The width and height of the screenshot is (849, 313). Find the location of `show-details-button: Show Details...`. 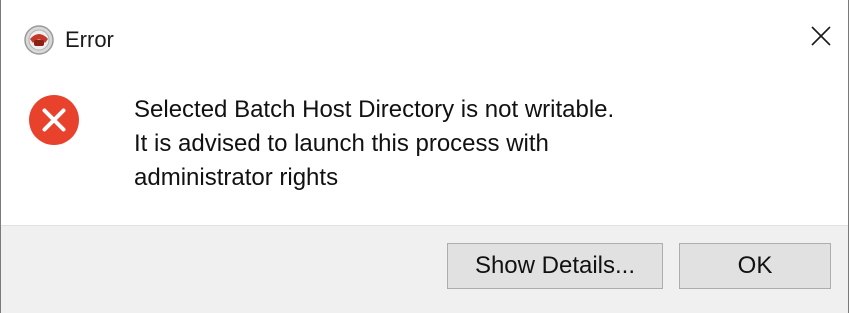

show-details-button: Show Details... is located at coordinates (555, 266).